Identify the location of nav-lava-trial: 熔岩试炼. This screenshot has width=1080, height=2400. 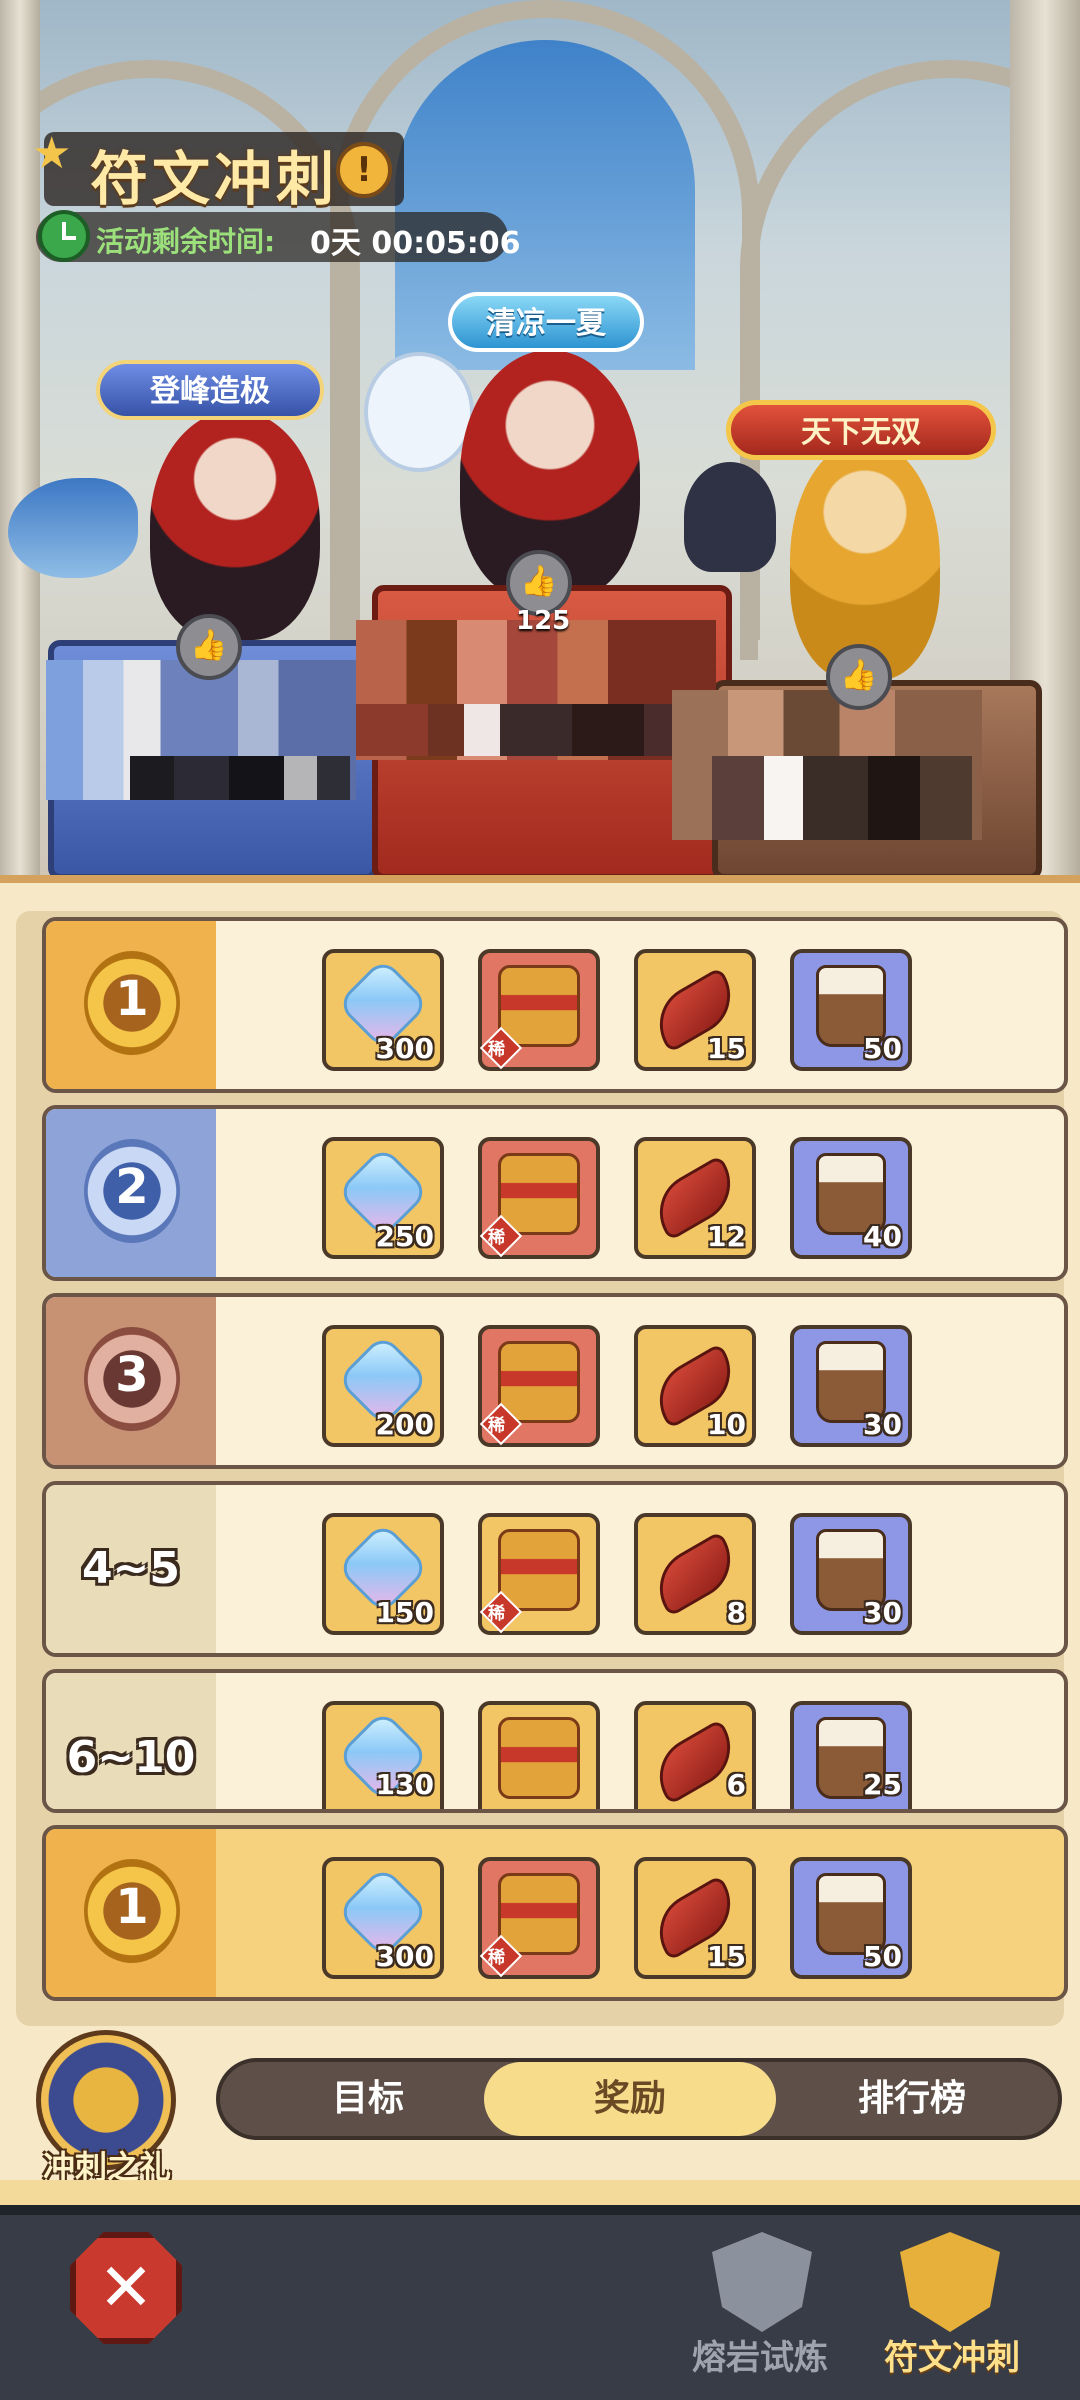
(760, 2354).